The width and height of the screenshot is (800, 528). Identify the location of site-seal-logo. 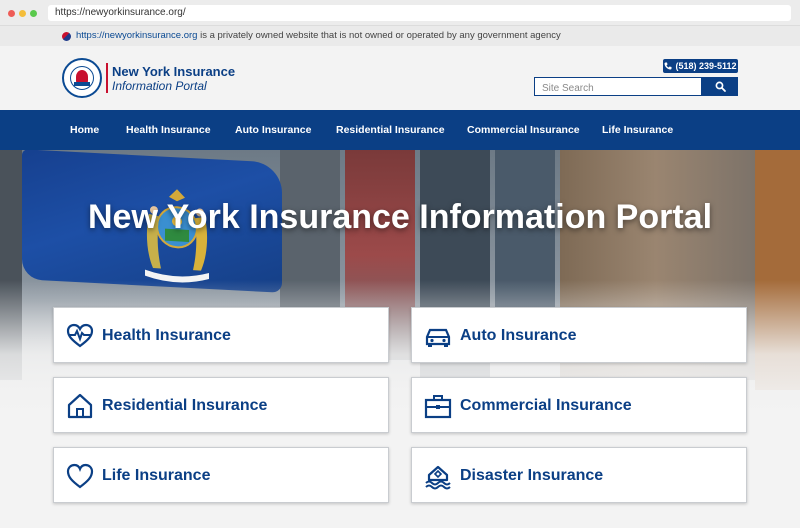
(82, 78).